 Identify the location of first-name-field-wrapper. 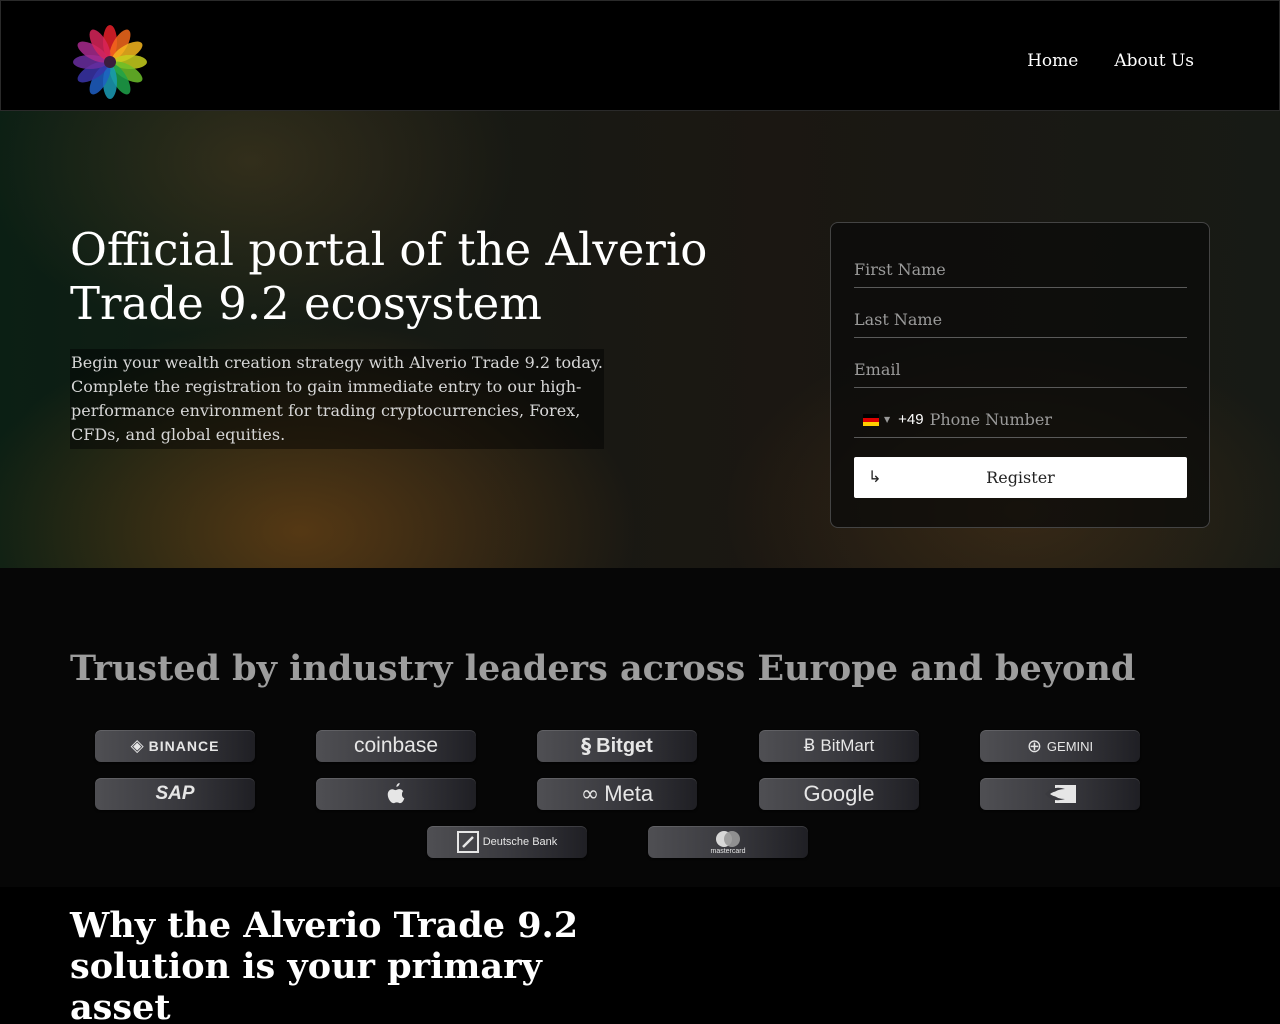
(1020, 270).